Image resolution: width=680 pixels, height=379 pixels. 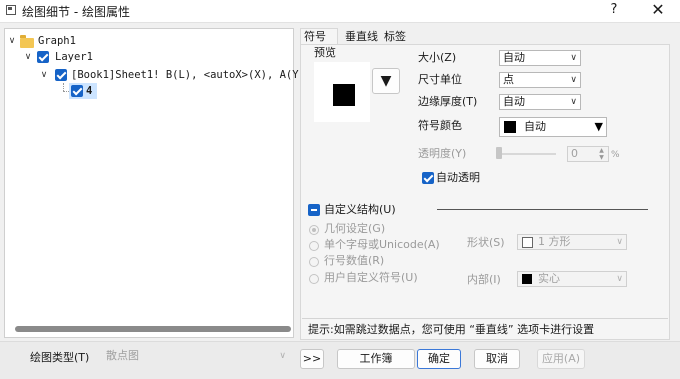 I want to click on auto-transparent-checkbox, so click(x=428, y=178).